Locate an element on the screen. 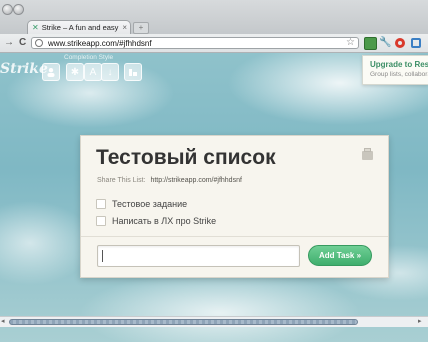  task-label: Тестовое задание is located at coordinates (150, 204).